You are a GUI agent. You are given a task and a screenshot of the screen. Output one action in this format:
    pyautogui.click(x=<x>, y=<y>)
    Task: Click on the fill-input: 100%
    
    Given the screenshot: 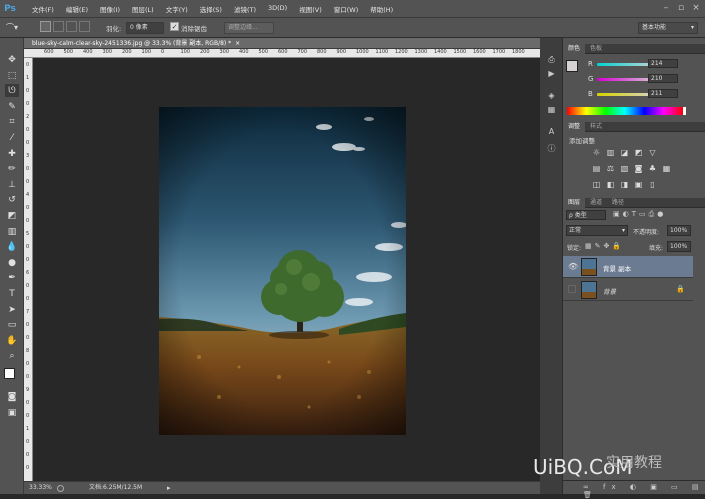 What is the action you would take?
    pyautogui.click(x=679, y=246)
    